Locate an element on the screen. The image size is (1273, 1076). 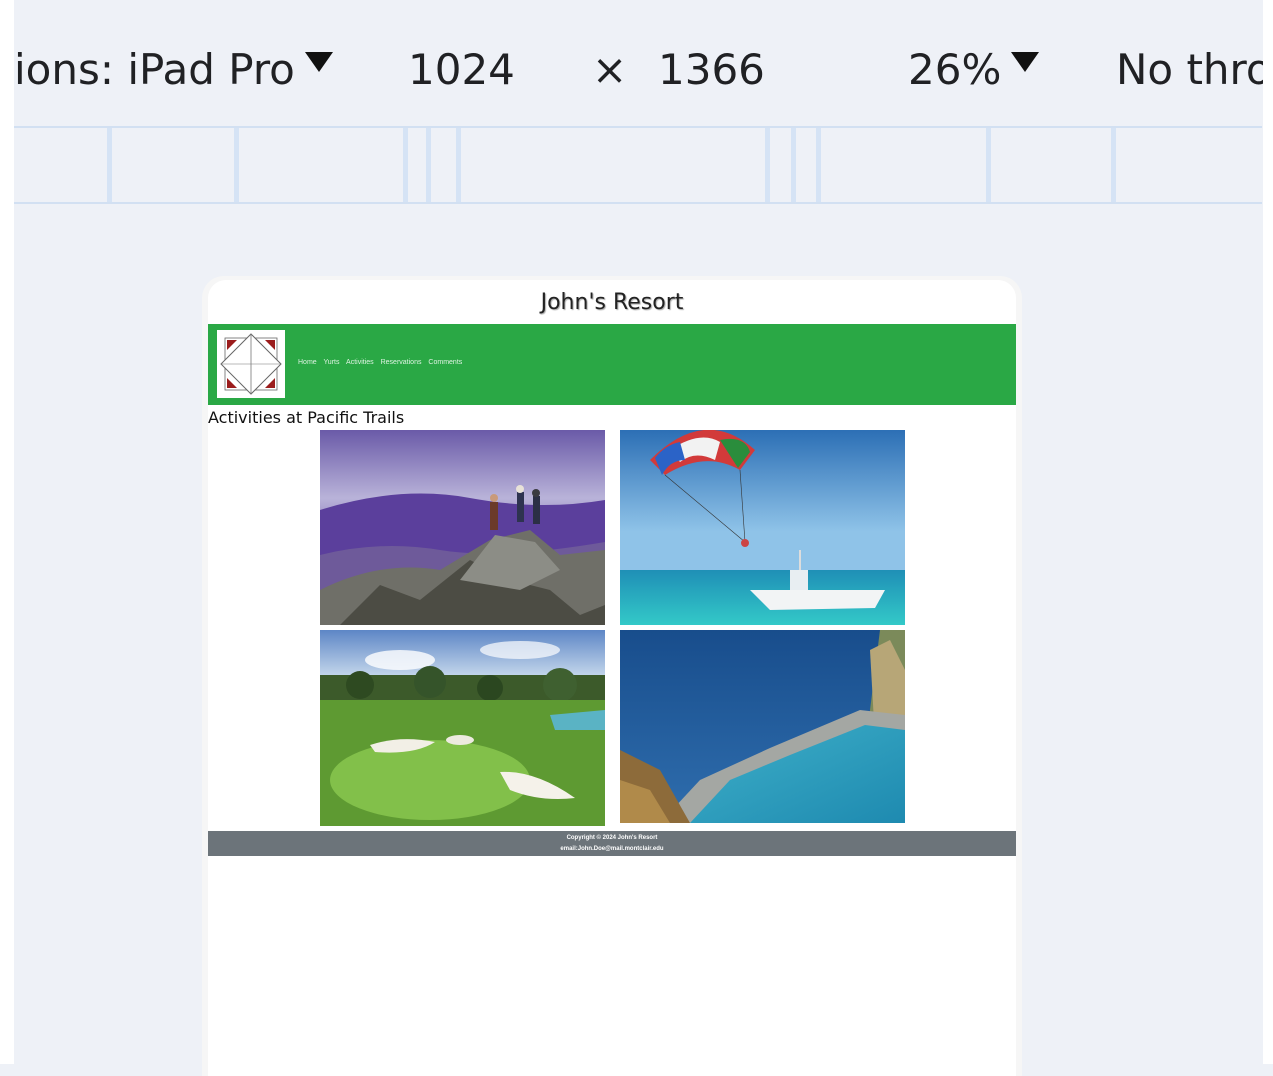
right-gutter is located at coordinates (1268, 532).